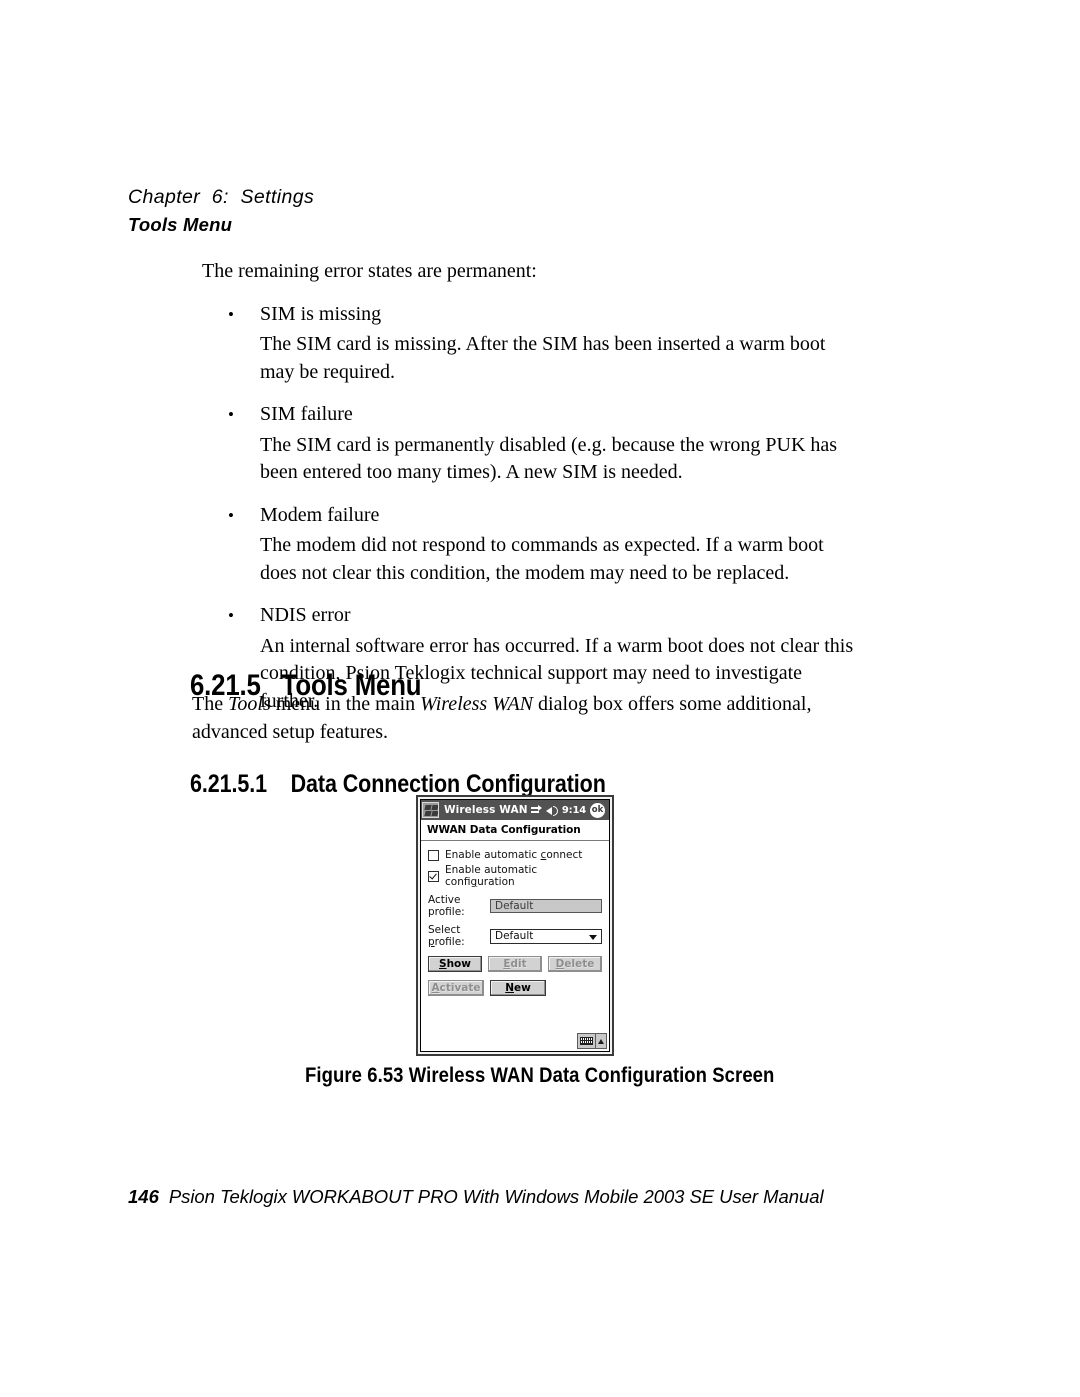 The height and width of the screenshot is (1397, 1080). I want to click on lead-emphasis-tools: Tools, so click(249, 704).